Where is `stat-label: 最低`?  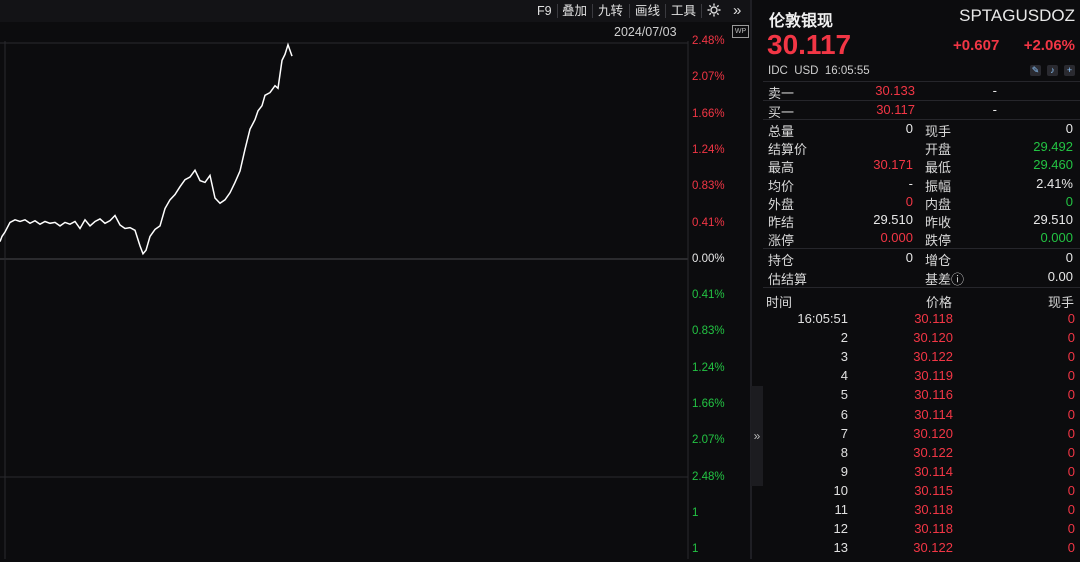 stat-label: 最低 is located at coordinates (938, 168).